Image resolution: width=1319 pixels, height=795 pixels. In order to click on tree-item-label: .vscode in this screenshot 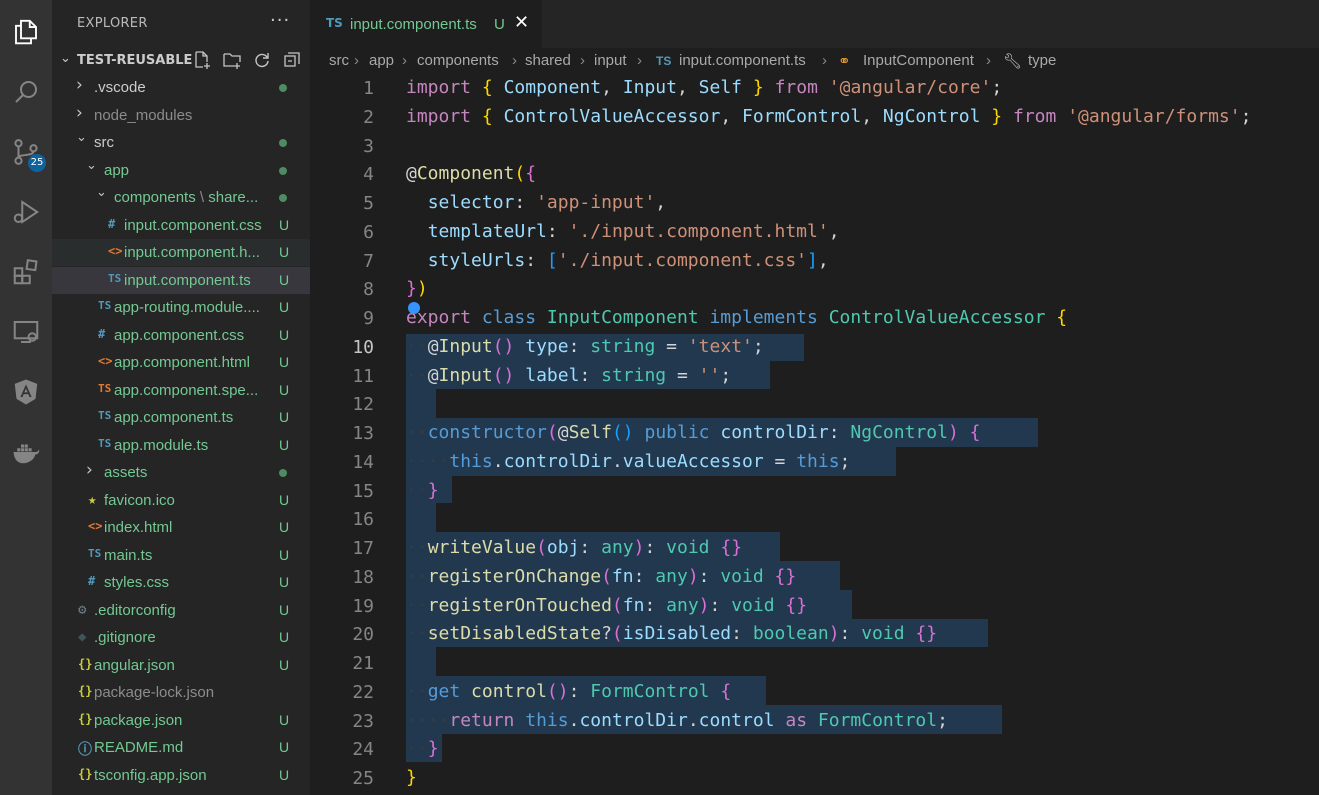, I will do `click(120, 87)`.